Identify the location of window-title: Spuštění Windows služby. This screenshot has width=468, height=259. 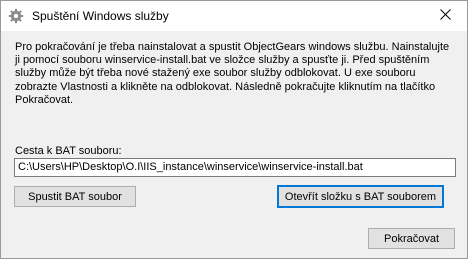
(100, 16).